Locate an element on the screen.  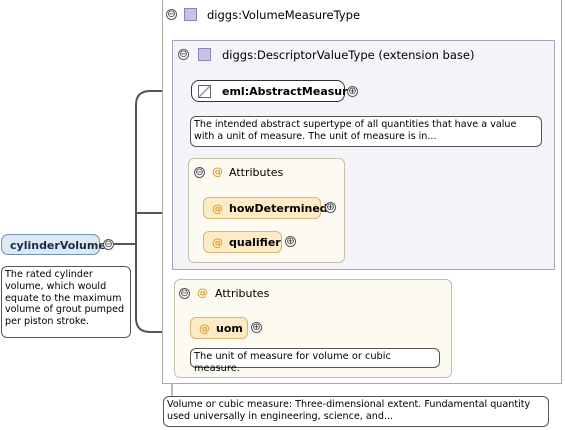
base-collapse-icon: ⊖ is located at coordinates (183, 54).